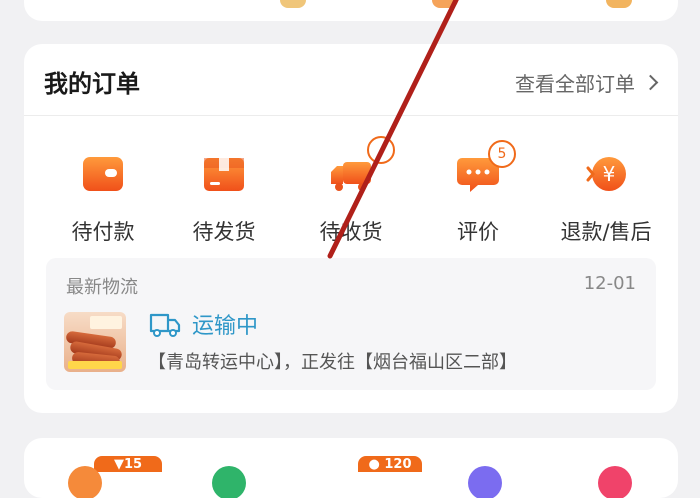 The image size is (700, 498). Describe the element at coordinates (106, 322) in the screenshot. I see `thumbnail-tag` at that location.